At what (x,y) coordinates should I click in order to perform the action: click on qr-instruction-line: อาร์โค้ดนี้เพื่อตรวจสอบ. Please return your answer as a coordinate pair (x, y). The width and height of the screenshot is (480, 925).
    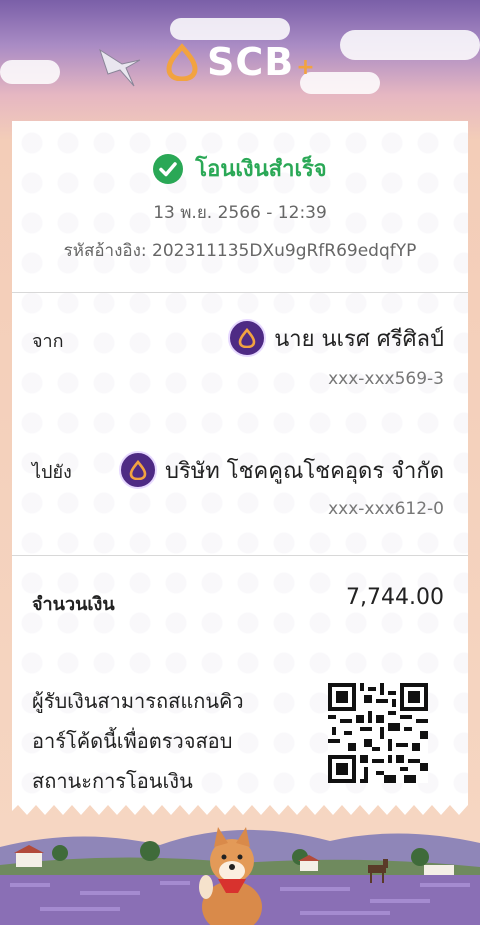
    Looking at the image, I should click on (132, 741).